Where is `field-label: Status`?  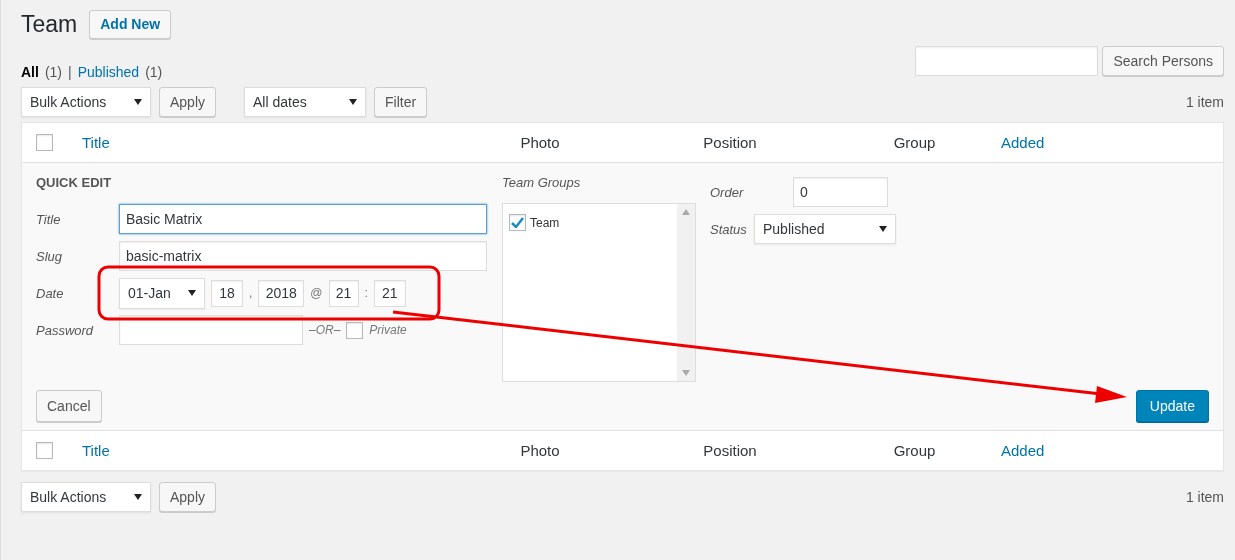 field-label: Status is located at coordinates (729, 229).